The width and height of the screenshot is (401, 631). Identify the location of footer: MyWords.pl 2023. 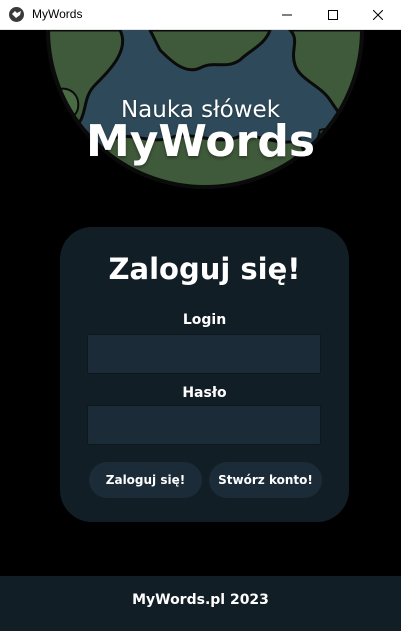
(200, 603).